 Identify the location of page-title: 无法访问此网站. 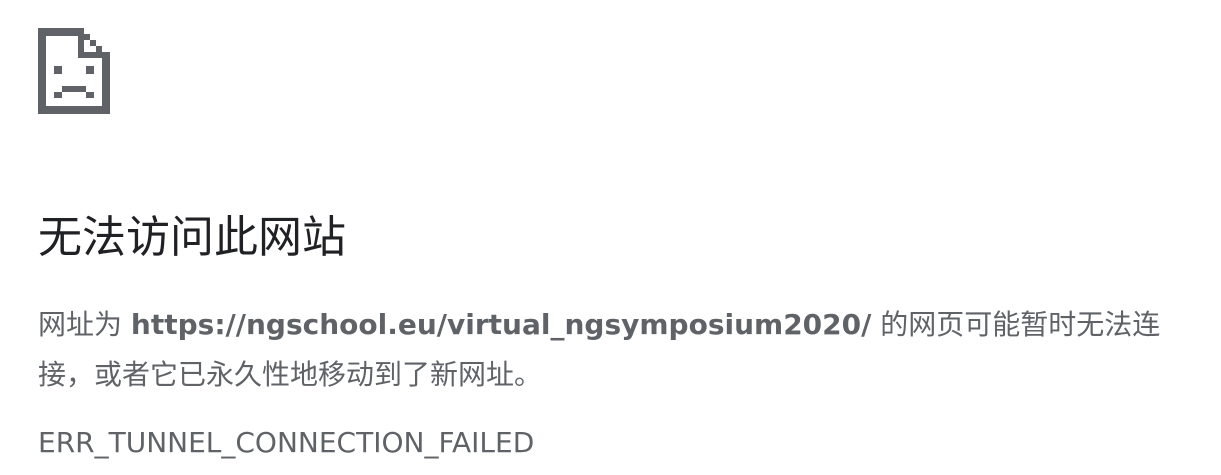
(192, 237).